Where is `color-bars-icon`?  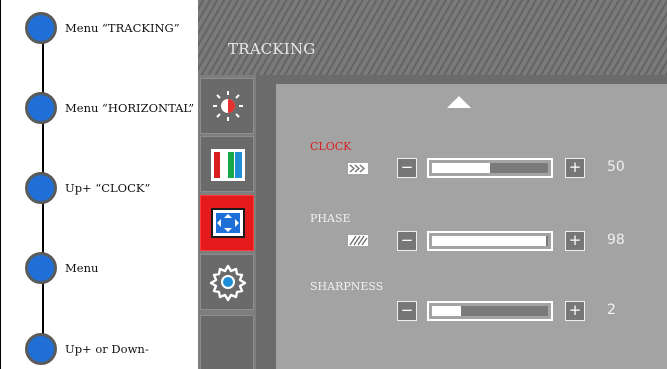
color-bars-icon is located at coordinates (228, 165).